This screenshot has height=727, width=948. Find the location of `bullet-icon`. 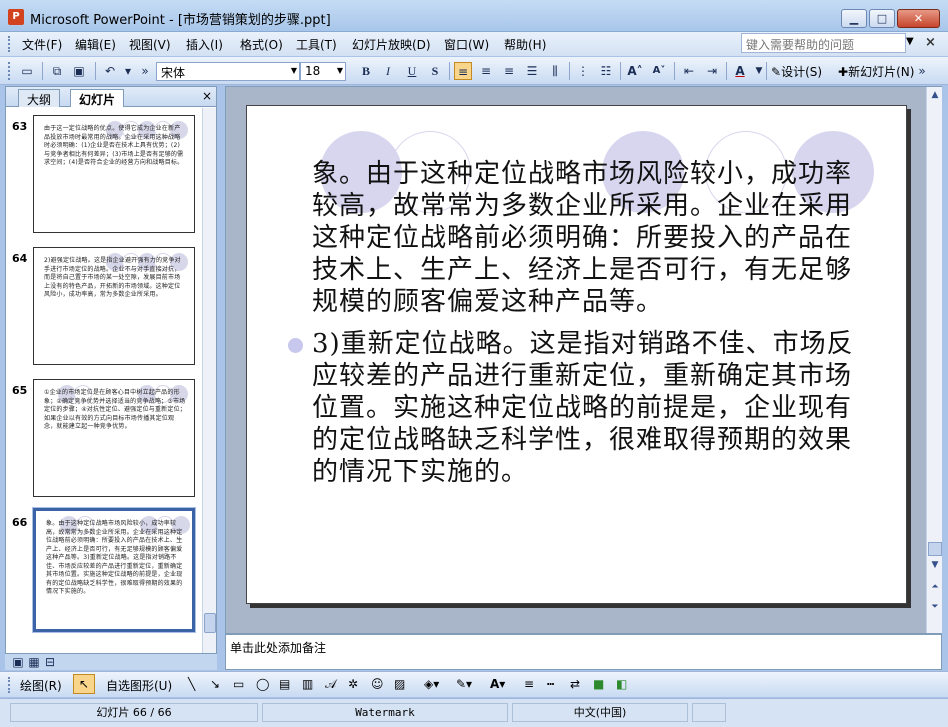

bullet-icon is located at coordinates (295, 345).